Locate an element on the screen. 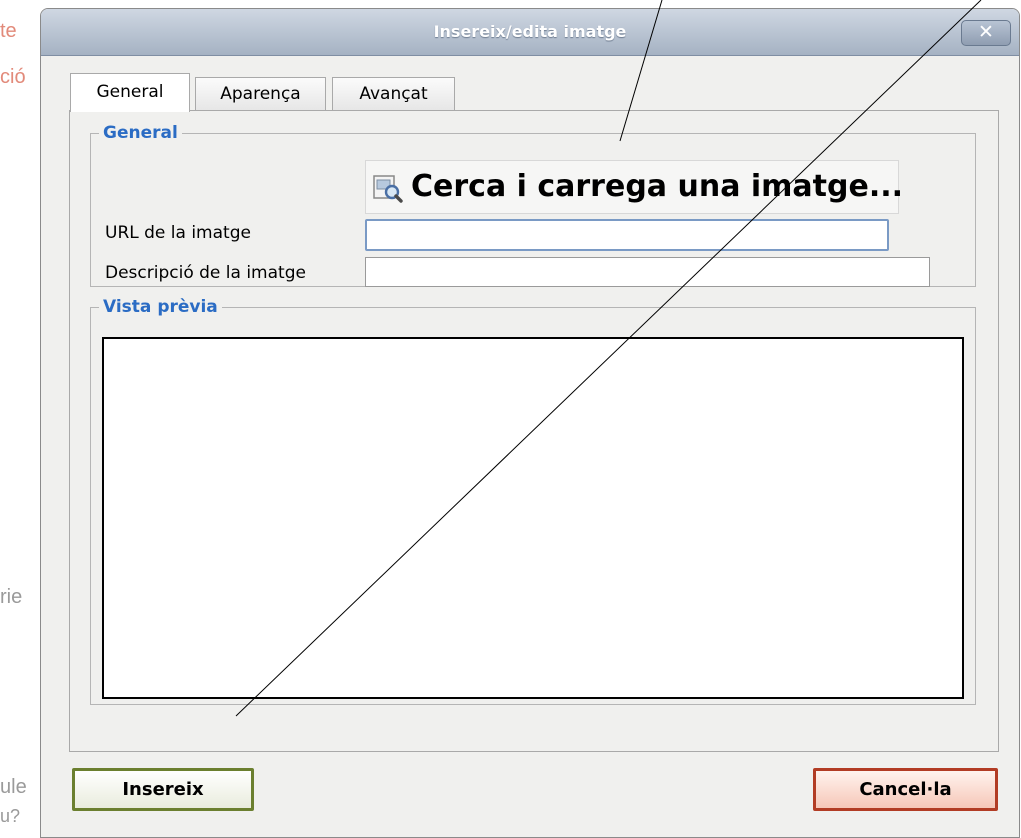 The height and width of the screenshot is (838, 1021). tab-appearance: Aparença is located at coordinates (260, 94).